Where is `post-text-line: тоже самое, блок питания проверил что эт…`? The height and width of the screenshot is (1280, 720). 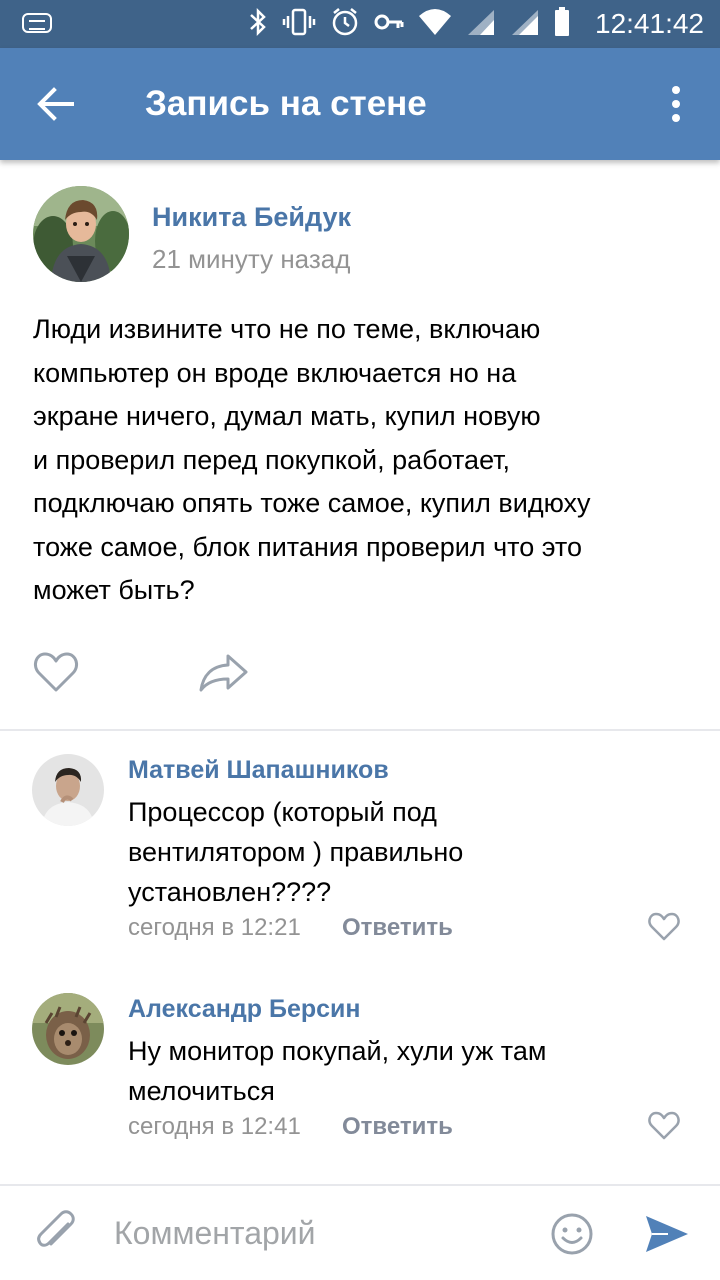
post-text-line: тоже самое, блок питания проверил что эт… is located at coordinates (307, 546).